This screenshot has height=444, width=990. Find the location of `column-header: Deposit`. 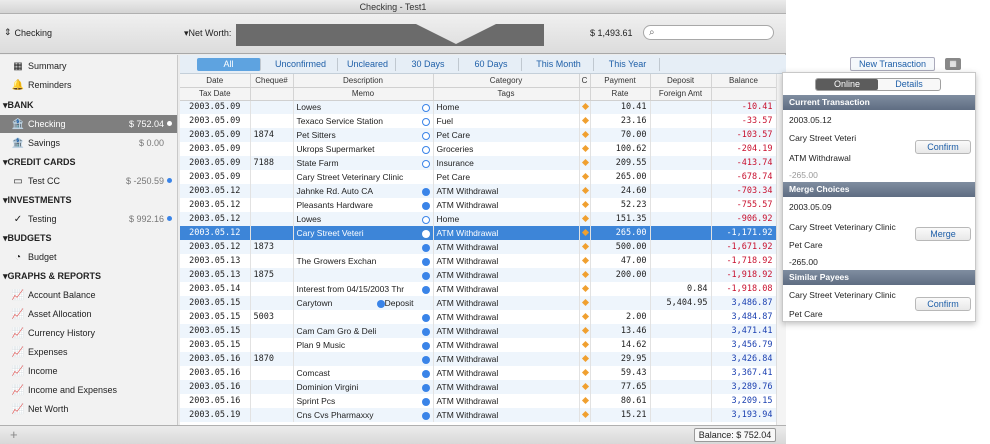

column-header: Deposit is located at coordinates (681, 81).